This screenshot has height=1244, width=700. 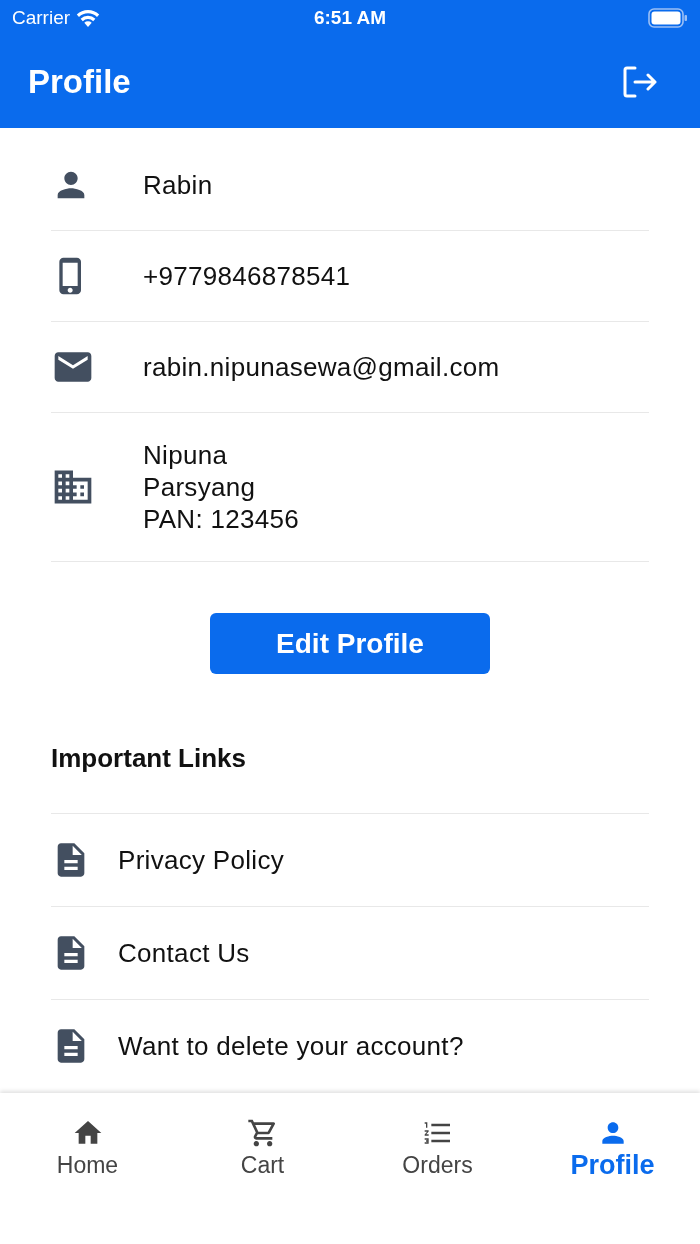 I want to click on profile-info-text: Nipuna, so click(x=186, y=455).